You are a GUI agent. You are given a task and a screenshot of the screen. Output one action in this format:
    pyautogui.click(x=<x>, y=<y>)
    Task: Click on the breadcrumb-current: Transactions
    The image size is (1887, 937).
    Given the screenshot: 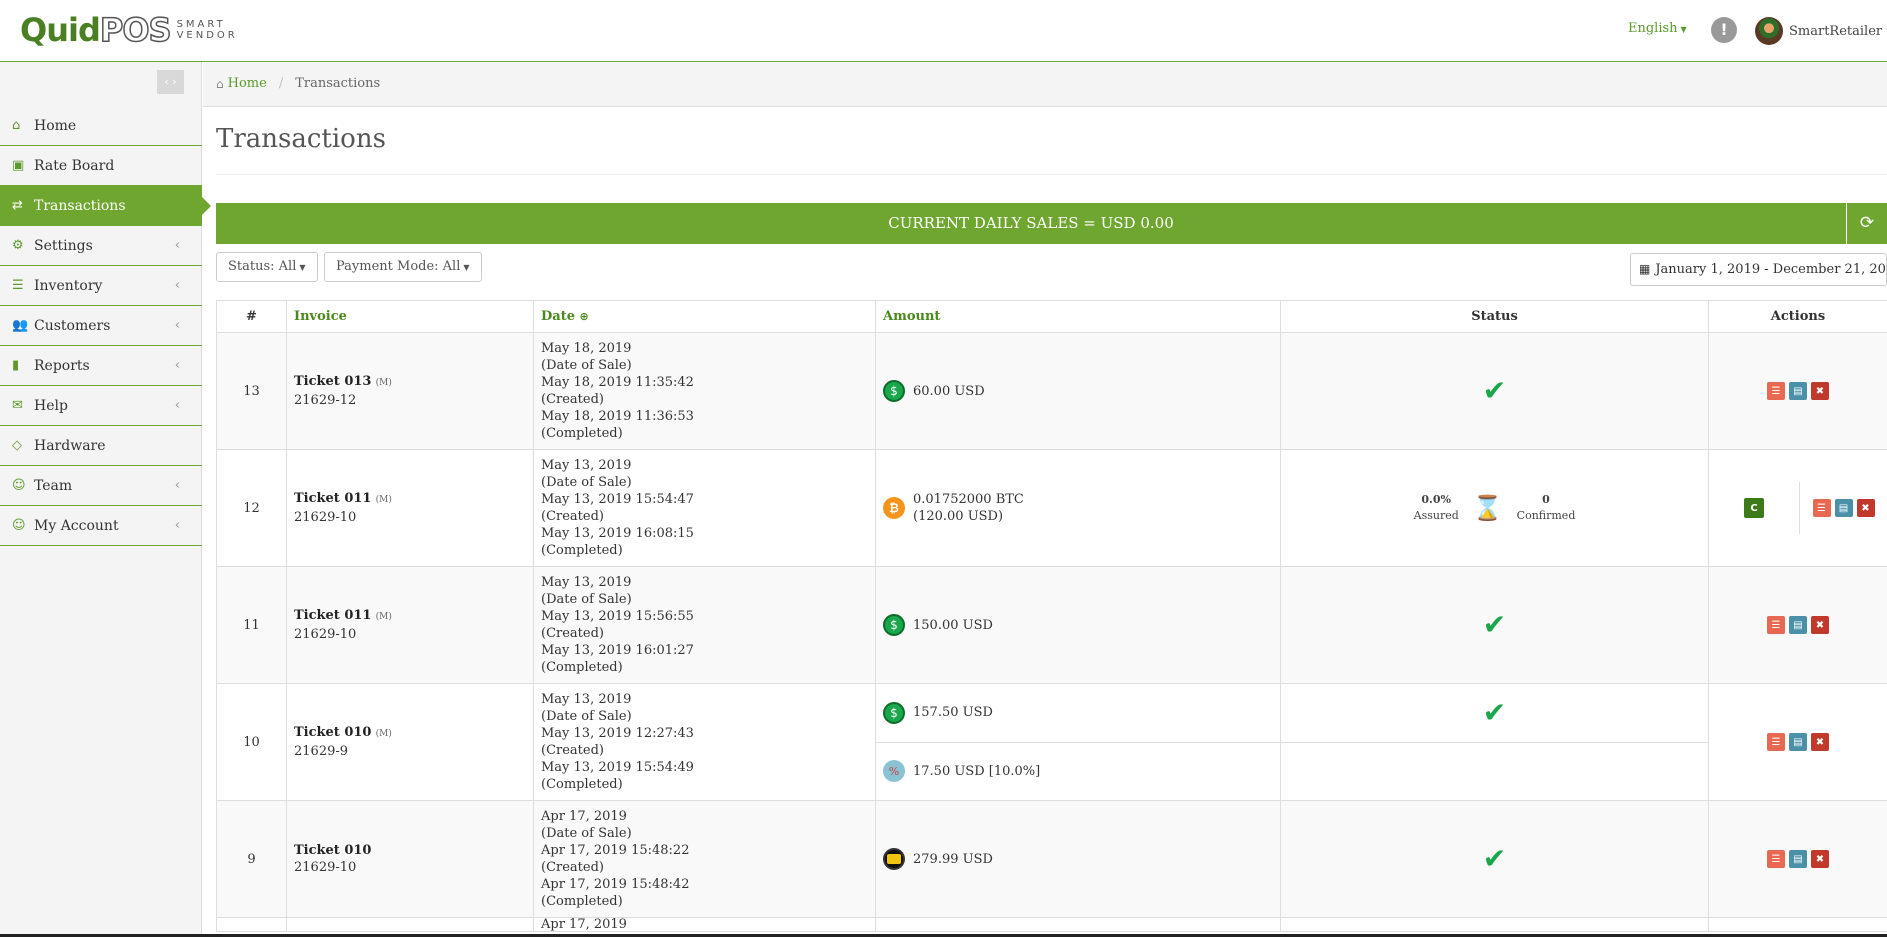 What is the action you would take?
    pyautogui.click(x=338, y=83)
    